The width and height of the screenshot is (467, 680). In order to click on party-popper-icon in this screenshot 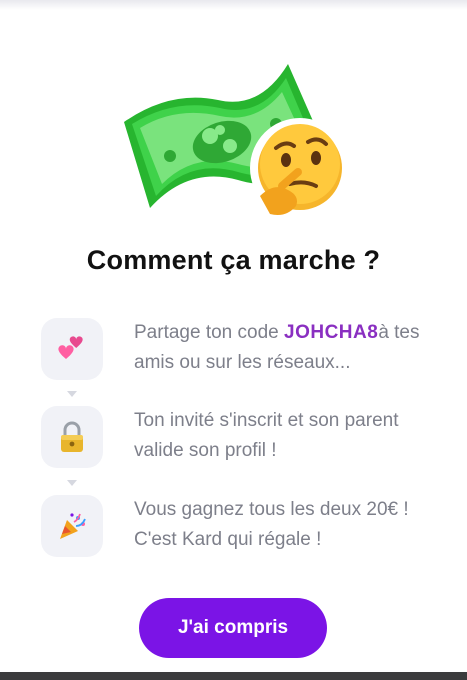, I will do `click(73, 526)`.